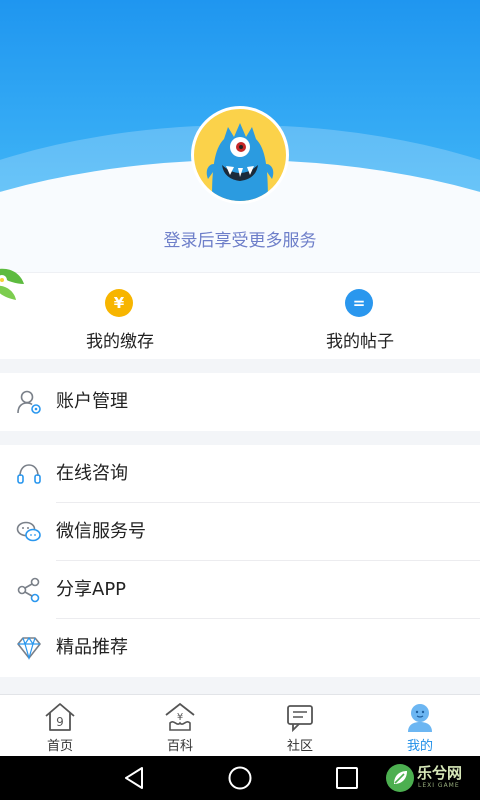  What do you see at coordinates (240, 474) in the screenshot?
I see `online-consult-item: 在线咨询` at bounding box center [240, 474].